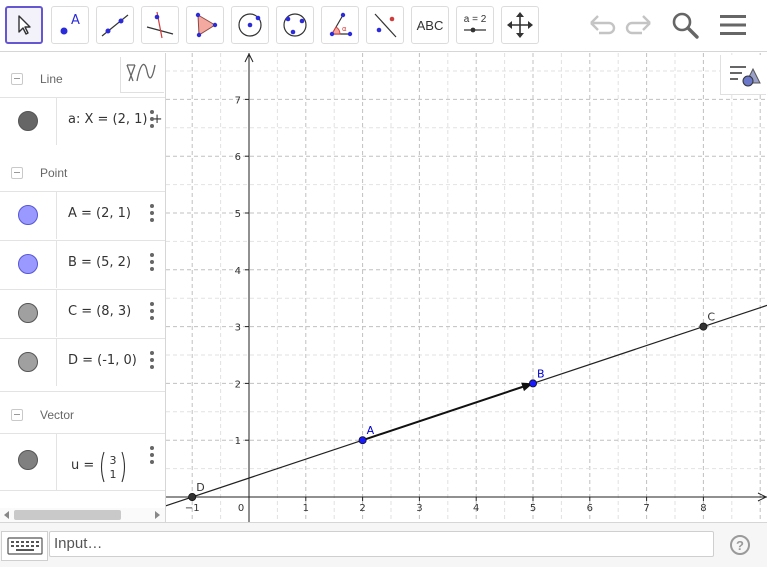 This screenshot has height=567, width=767. I want to click on reflect-tool-button, so click(385, 25).